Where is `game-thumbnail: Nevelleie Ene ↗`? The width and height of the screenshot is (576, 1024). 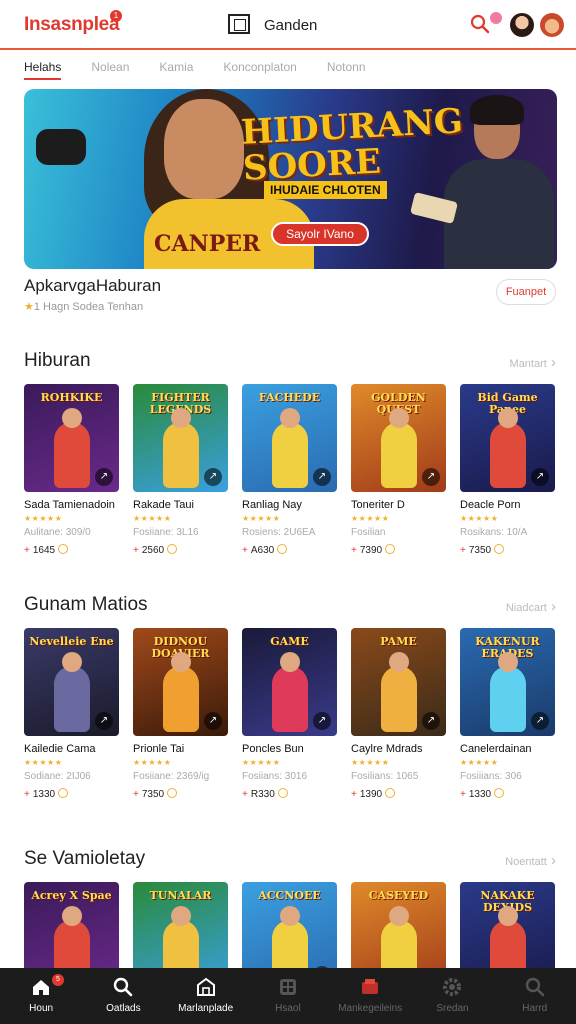 game-thumbnail: Nevelleie Ene ↗ is located at coordinates (71, 682).